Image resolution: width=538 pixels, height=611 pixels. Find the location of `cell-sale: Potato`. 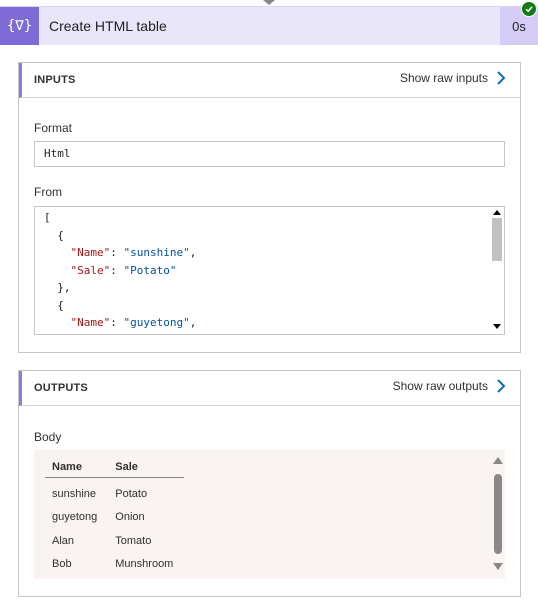

cell-sale: Potato is located at coordinates (131, 493).